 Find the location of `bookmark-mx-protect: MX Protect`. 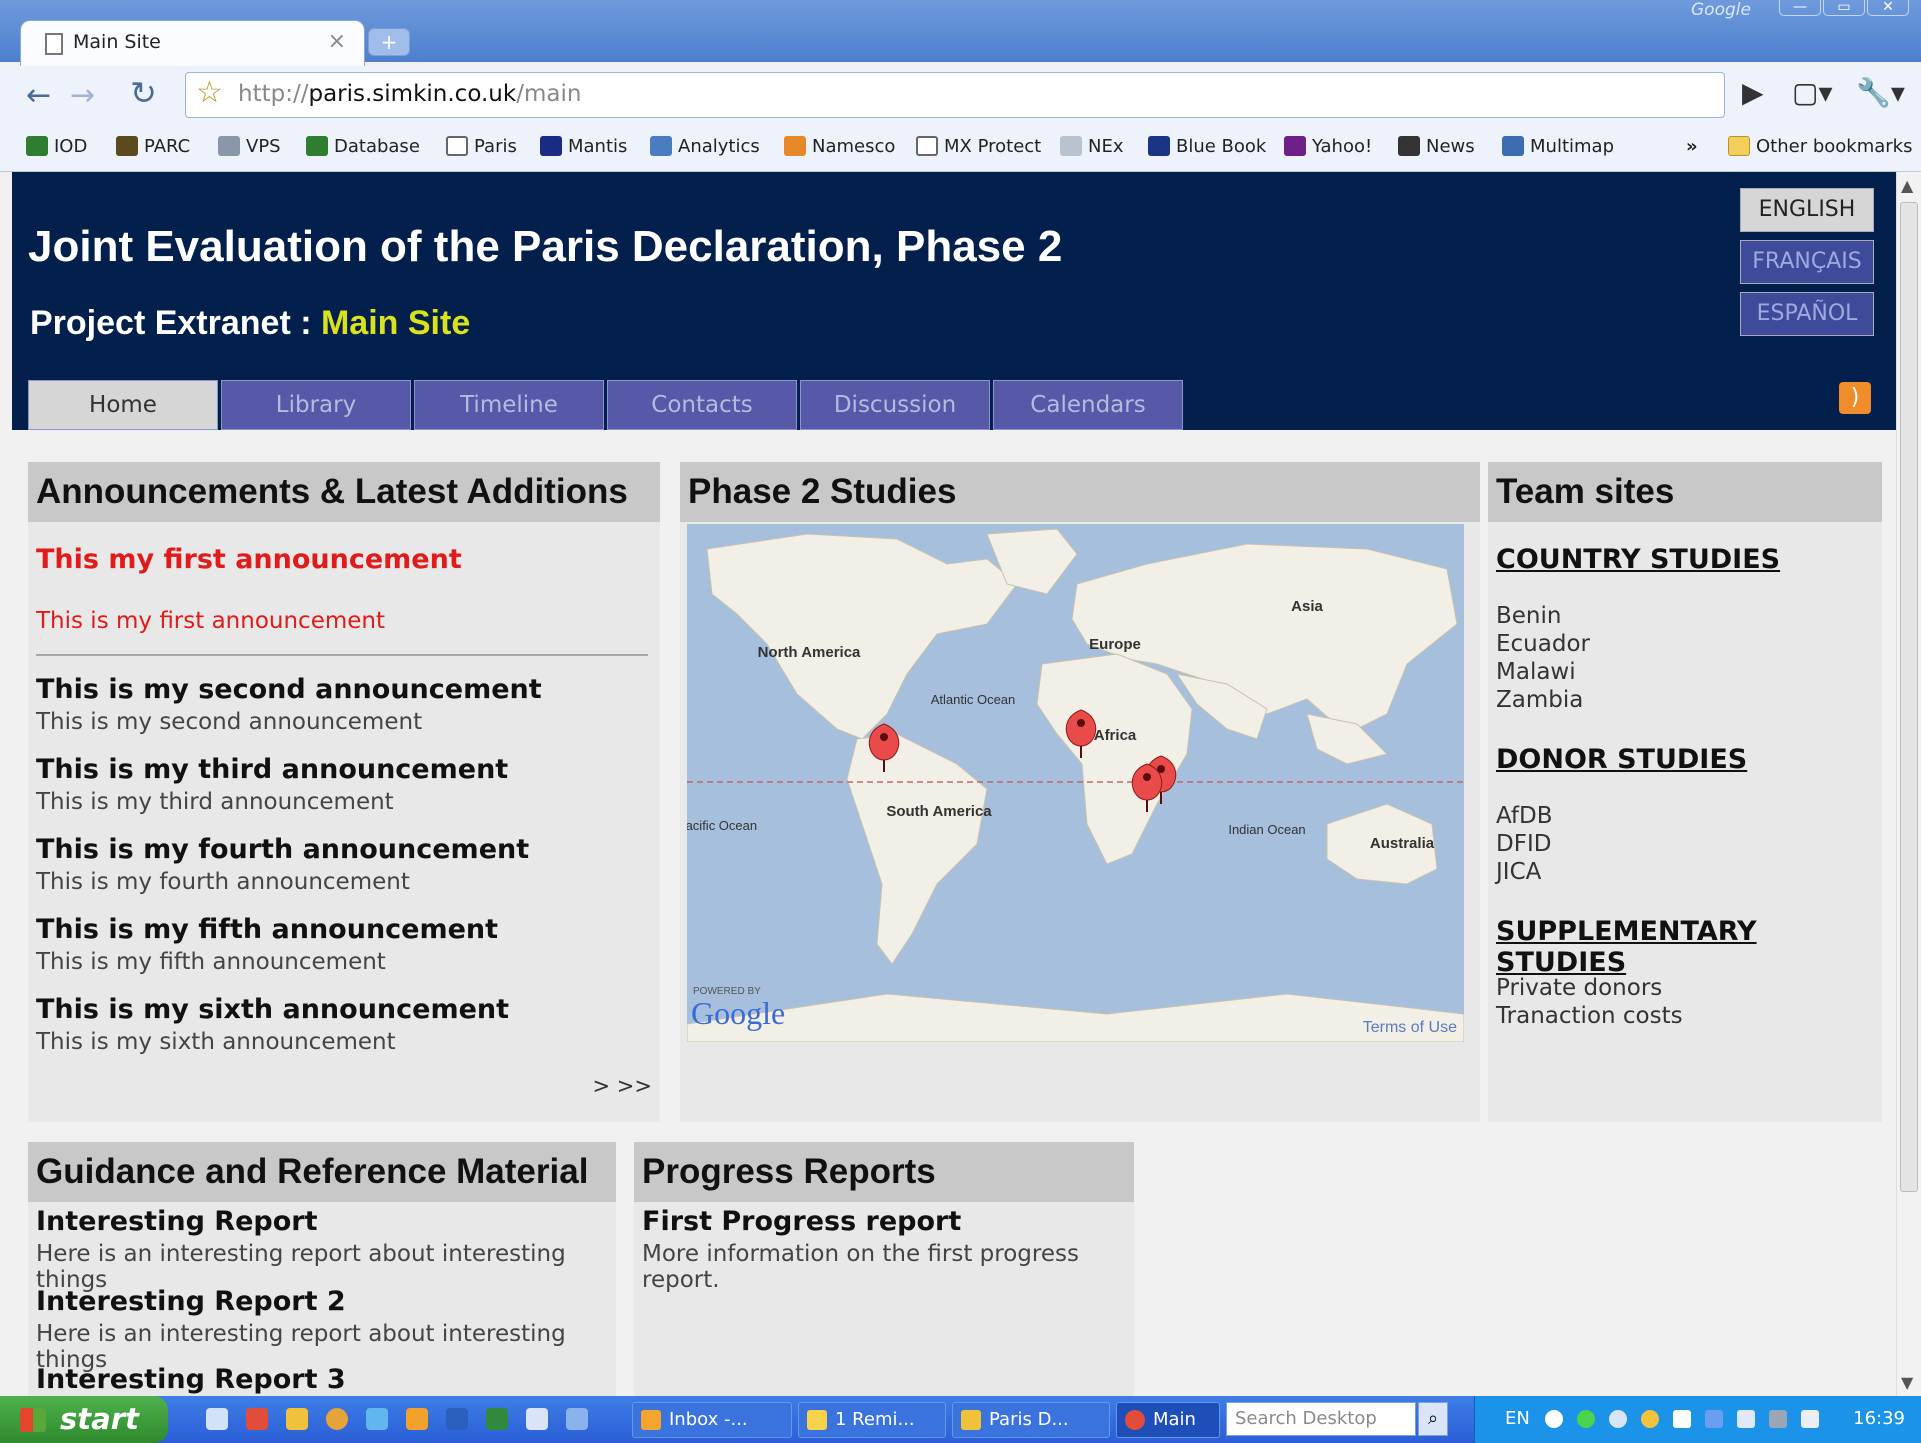

bookmark-mx-protect: MX Protect is located at coordinates (978, 146).